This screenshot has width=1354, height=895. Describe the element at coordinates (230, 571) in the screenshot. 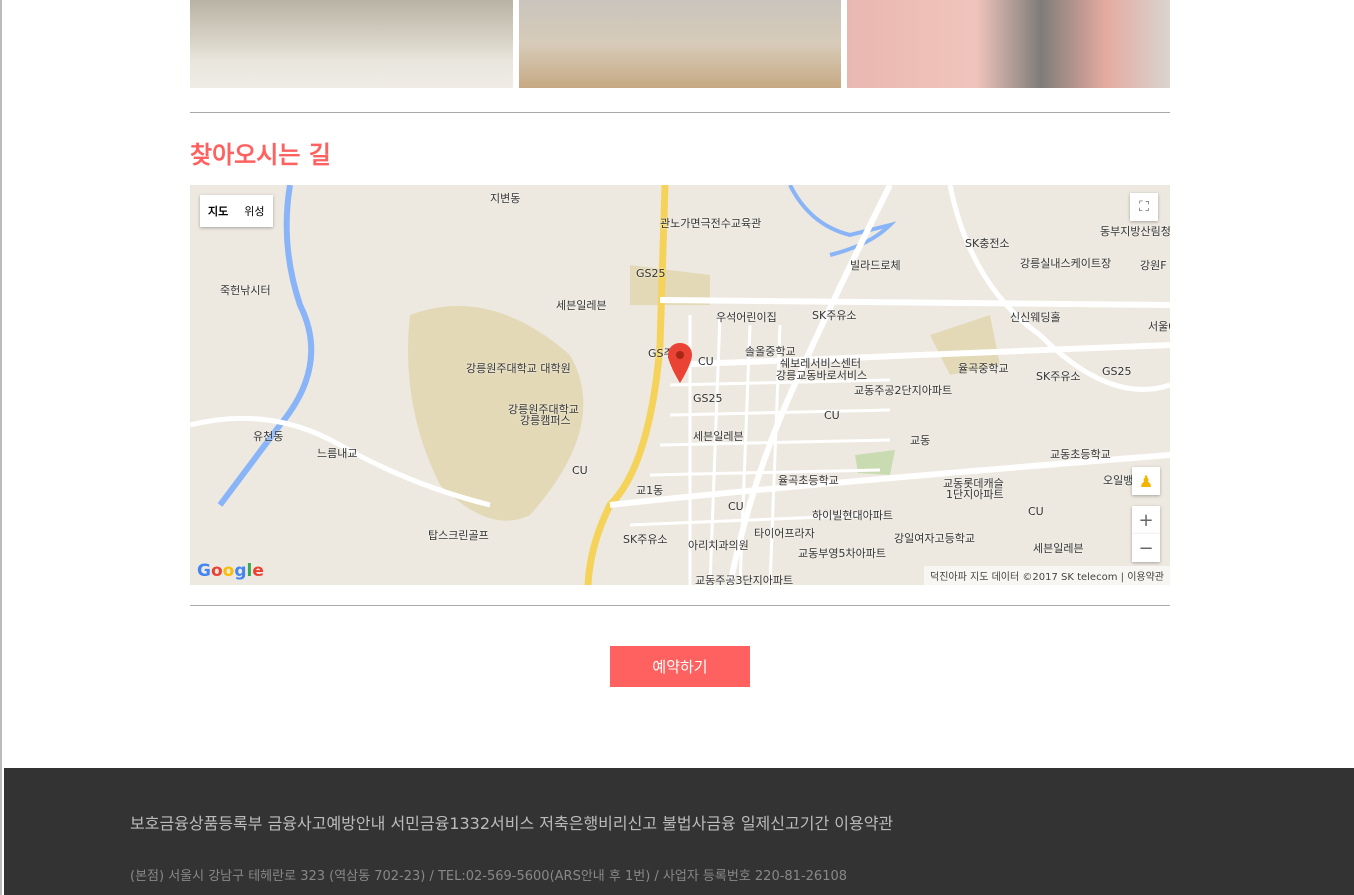

I see `google-logo: Google` at that location.